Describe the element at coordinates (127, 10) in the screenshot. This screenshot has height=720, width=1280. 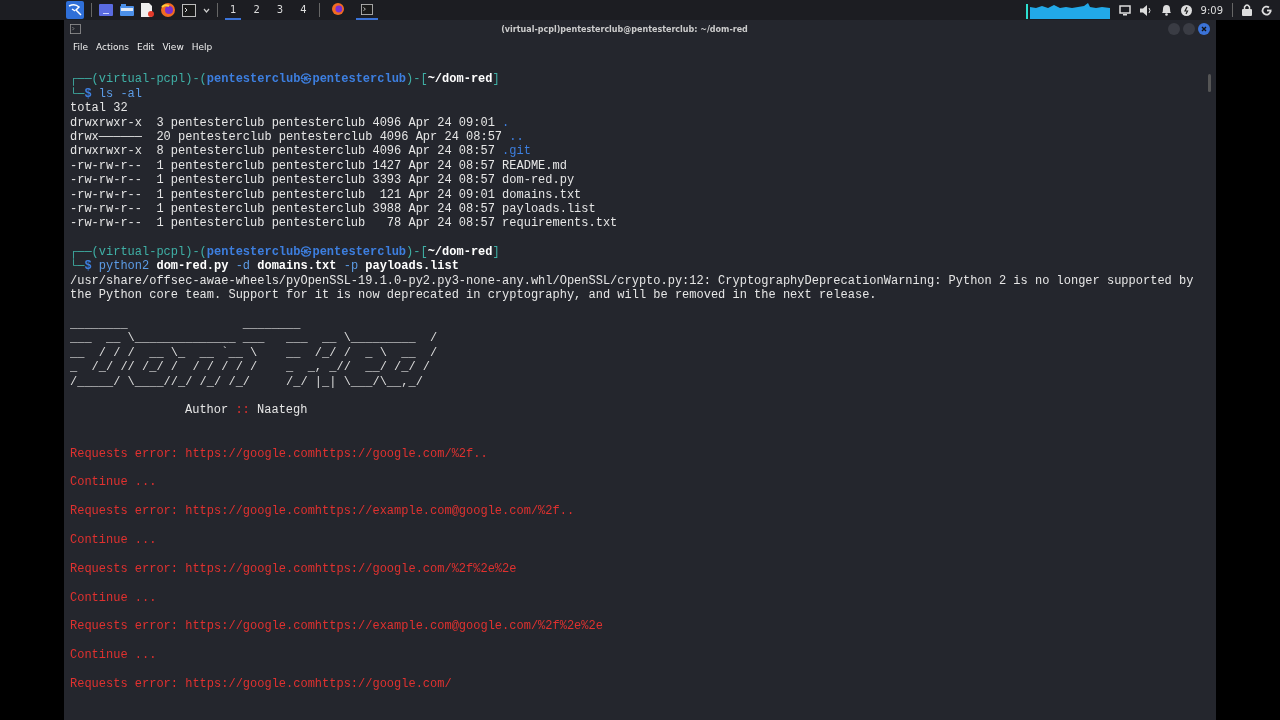
I see `folder-icon` at that location.